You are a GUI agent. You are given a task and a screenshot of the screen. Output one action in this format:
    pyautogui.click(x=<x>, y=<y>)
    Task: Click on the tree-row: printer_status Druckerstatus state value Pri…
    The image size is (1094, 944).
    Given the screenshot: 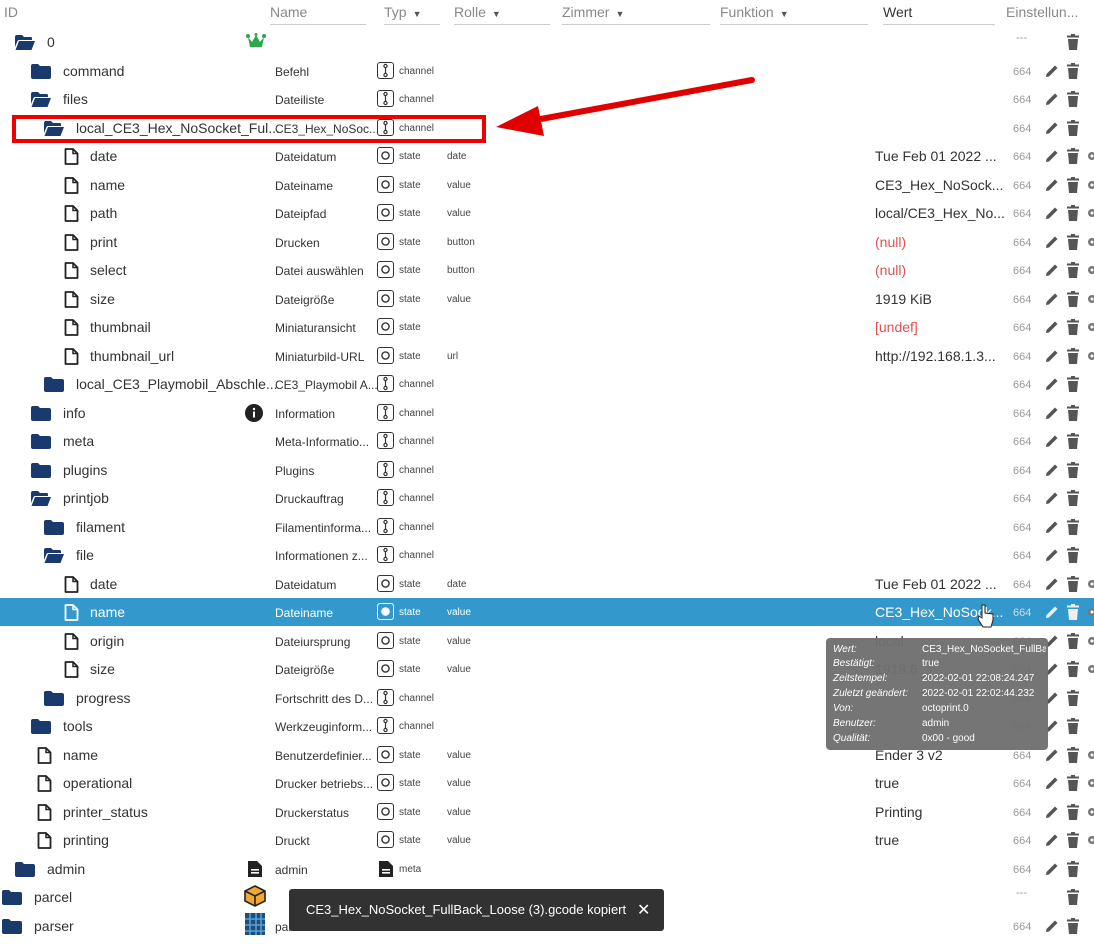 What is the action you would take?
    pyautogui.click(x=547, y=812)
    